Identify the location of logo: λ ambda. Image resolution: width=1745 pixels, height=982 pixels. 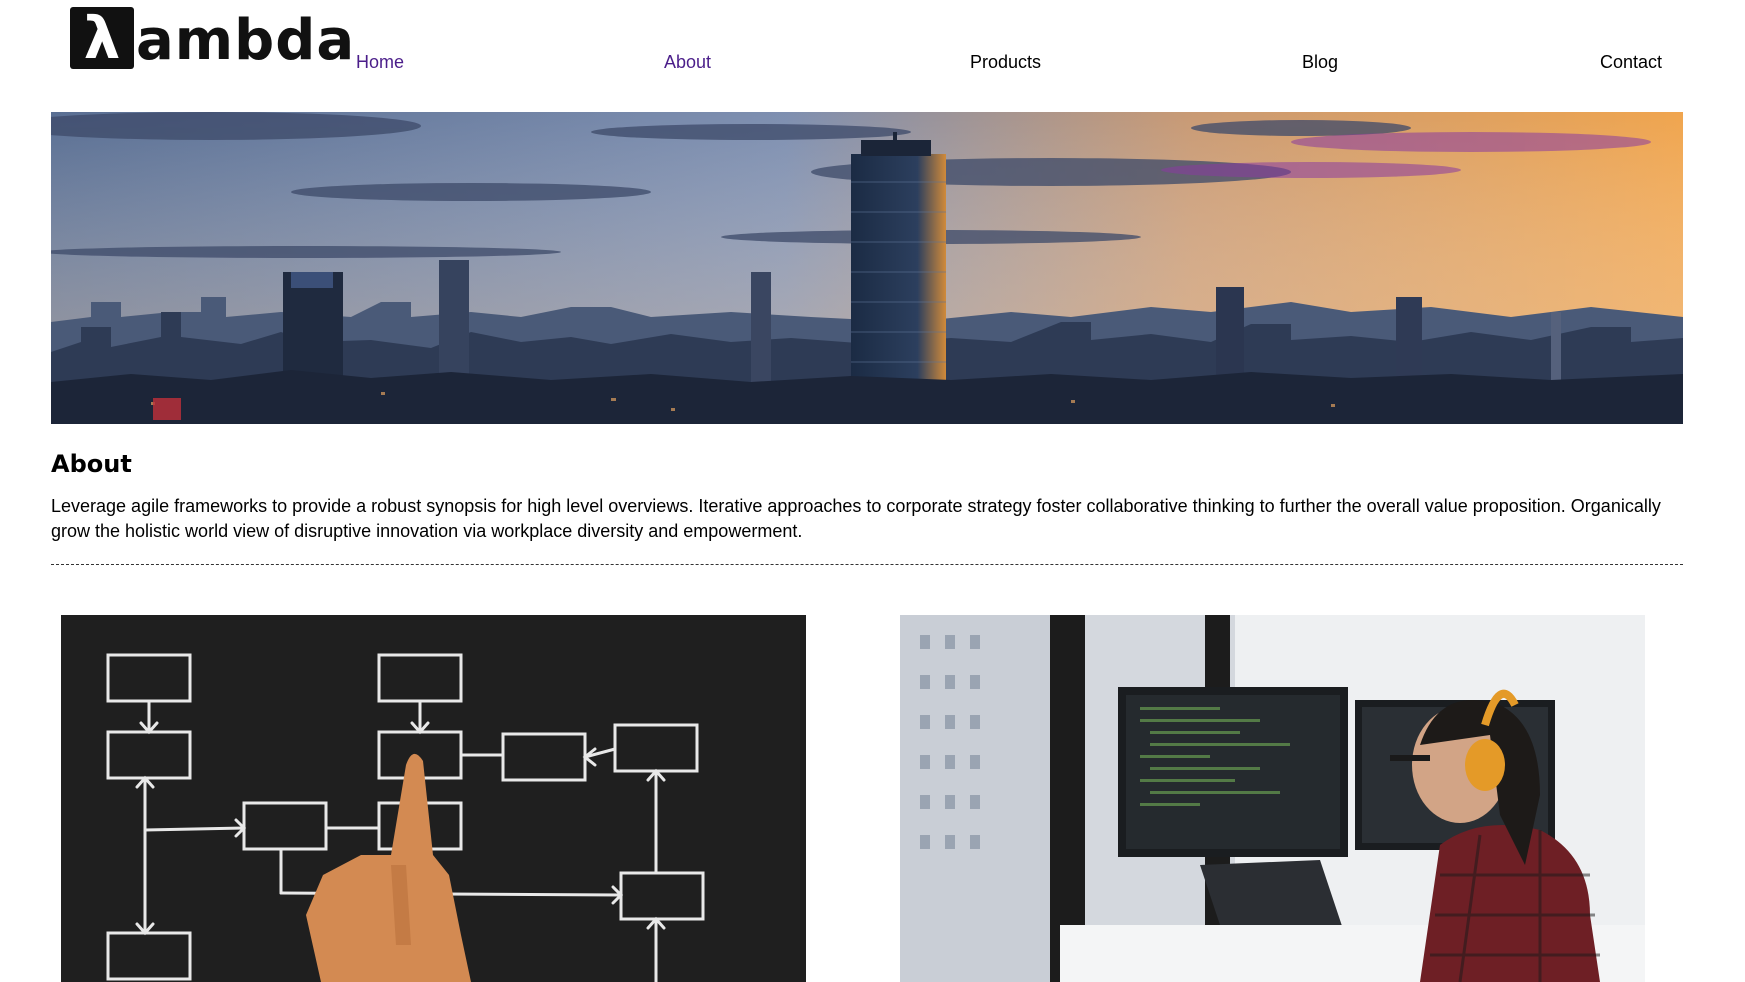
(213, 39).